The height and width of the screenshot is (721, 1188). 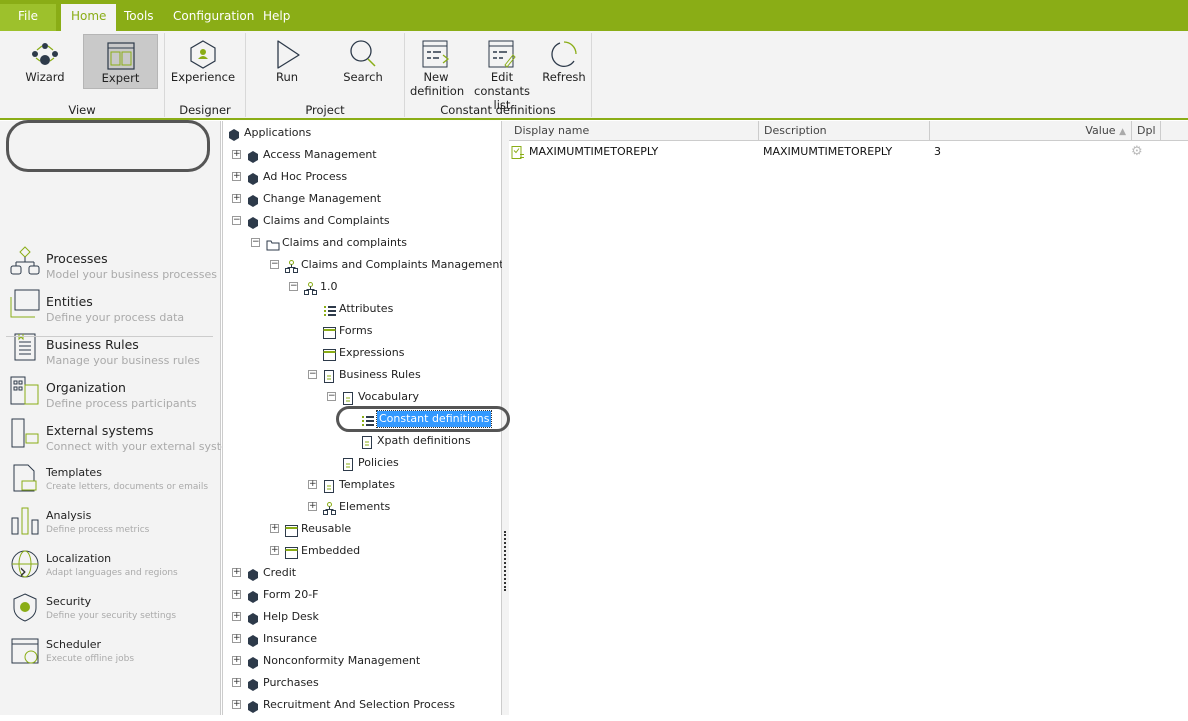 What do you see at coordinates (325, 110) in the screenshot?
I see `group-project: Project` at bounding box center [325, 110].